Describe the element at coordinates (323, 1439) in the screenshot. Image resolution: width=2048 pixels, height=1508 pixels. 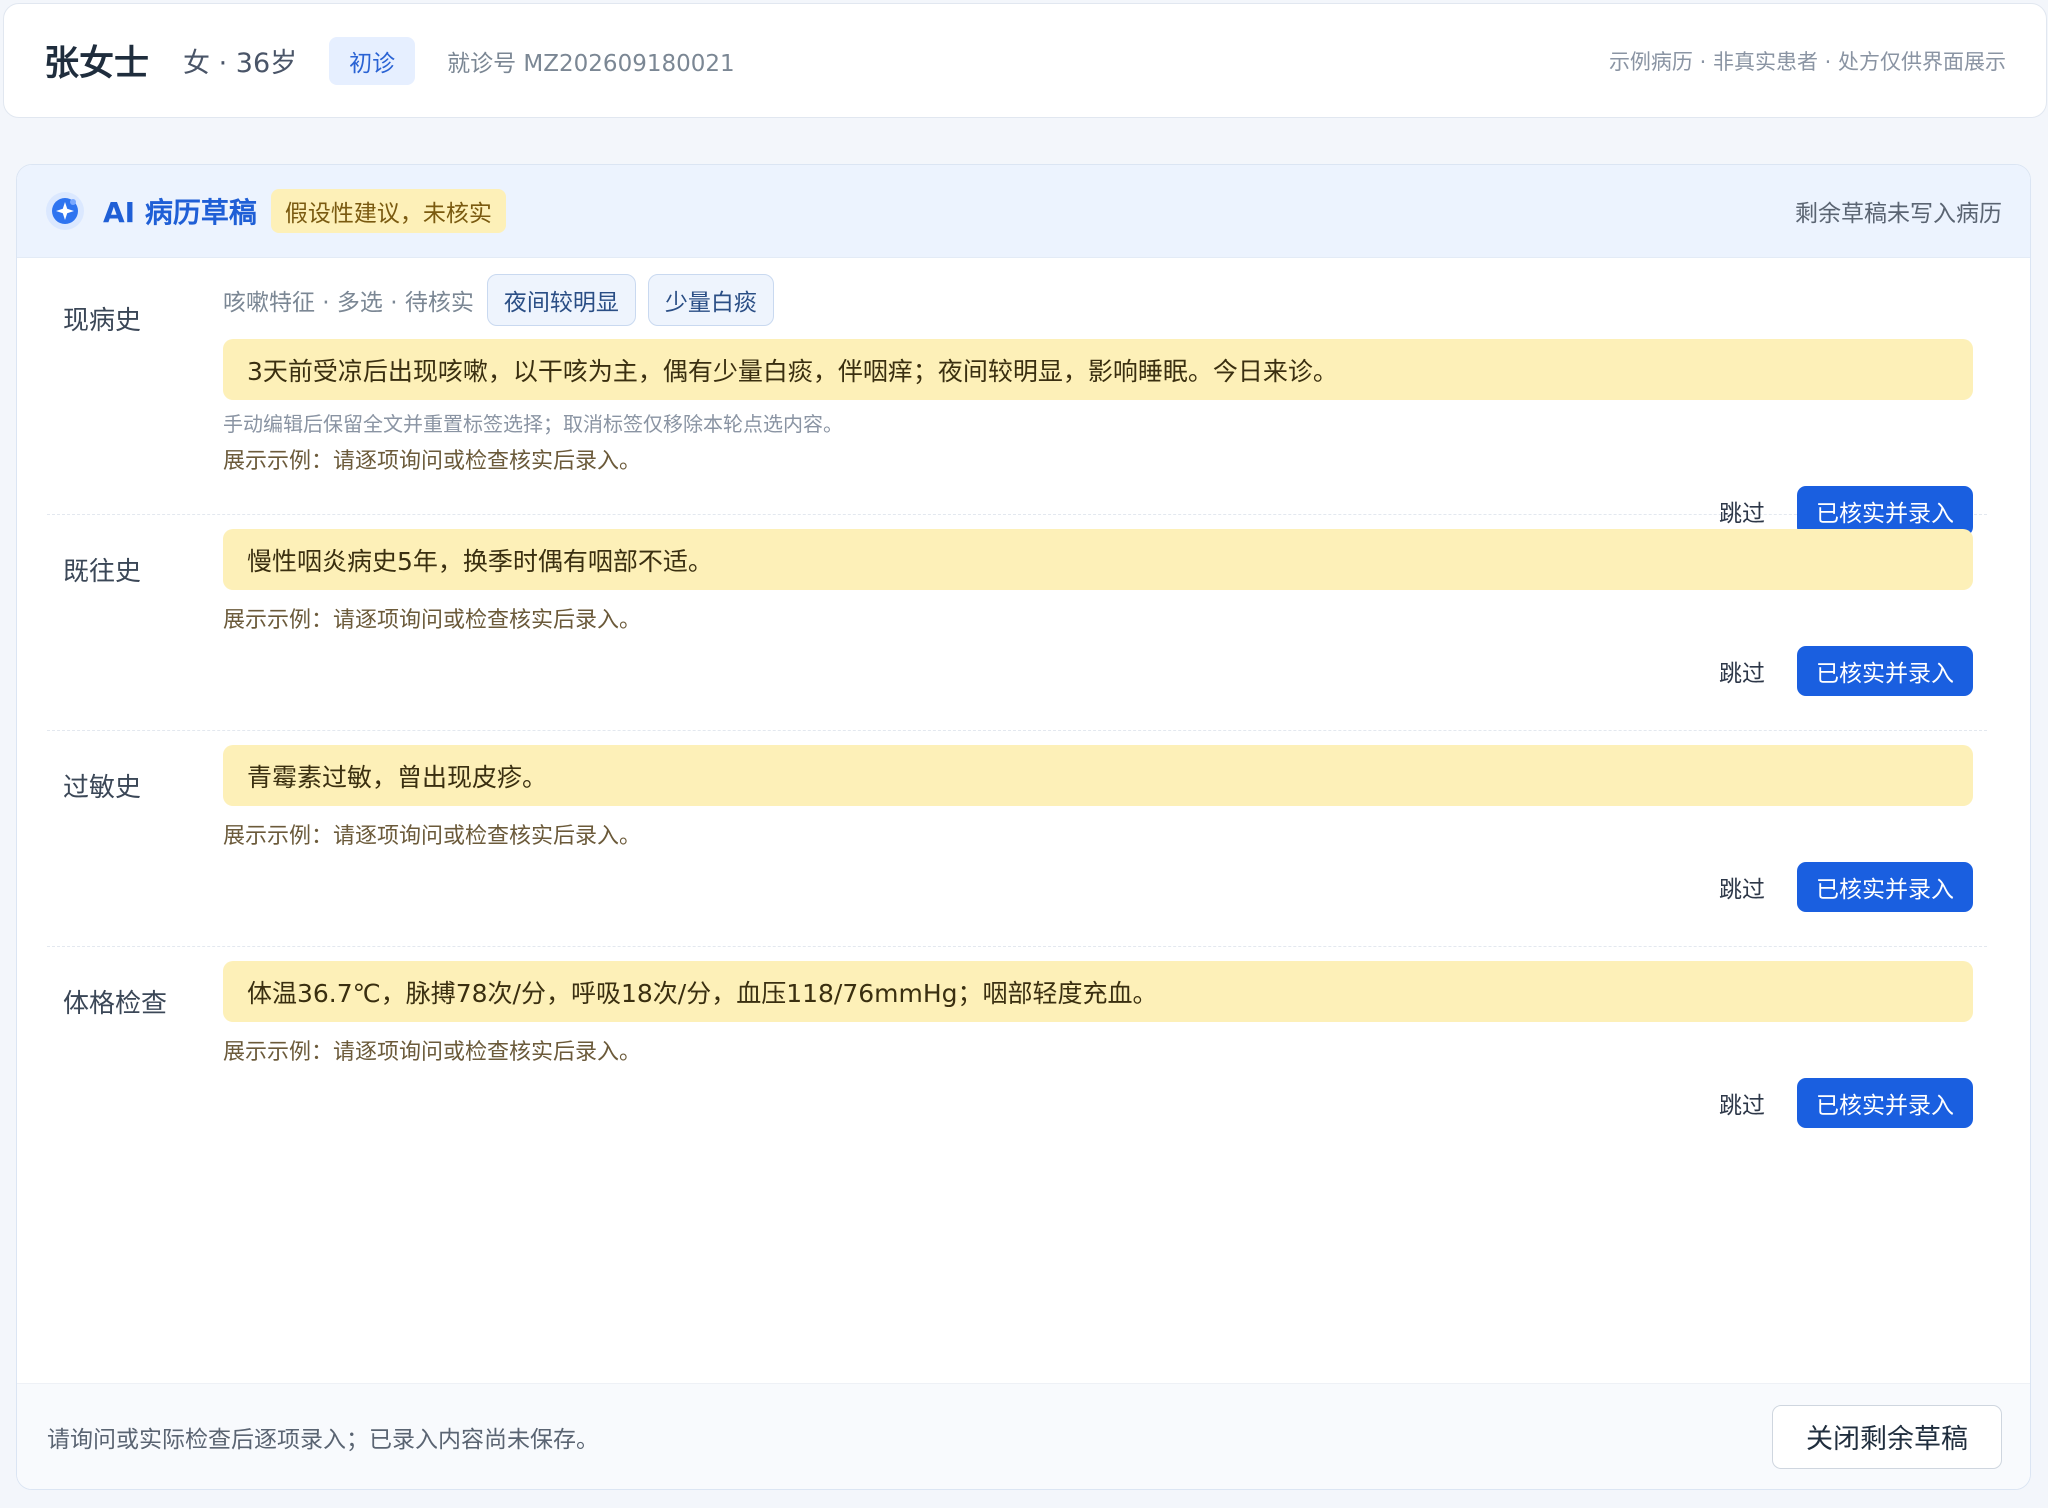
I see `footer-note: 请询问或实际检查后逐项录入；已录入内容尚未保存。` at that location.